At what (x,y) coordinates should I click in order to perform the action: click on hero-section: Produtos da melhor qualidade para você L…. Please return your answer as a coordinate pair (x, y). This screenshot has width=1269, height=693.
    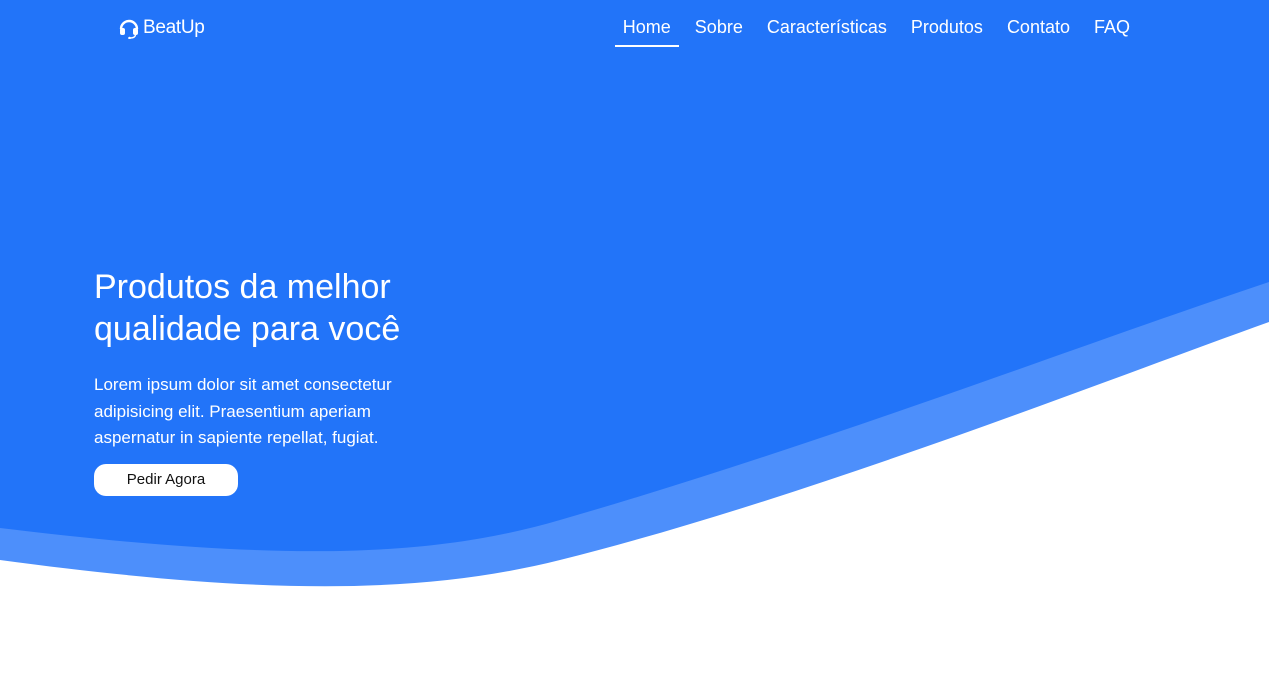
    Looking at the image, I should click on (274, 381).